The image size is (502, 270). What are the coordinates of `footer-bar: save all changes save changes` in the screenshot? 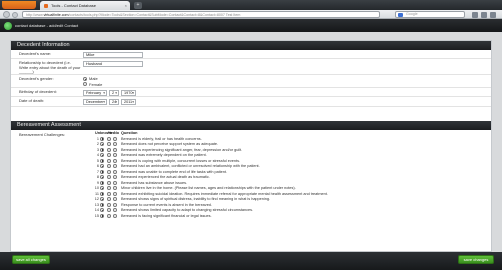 It's located at (251, 261).